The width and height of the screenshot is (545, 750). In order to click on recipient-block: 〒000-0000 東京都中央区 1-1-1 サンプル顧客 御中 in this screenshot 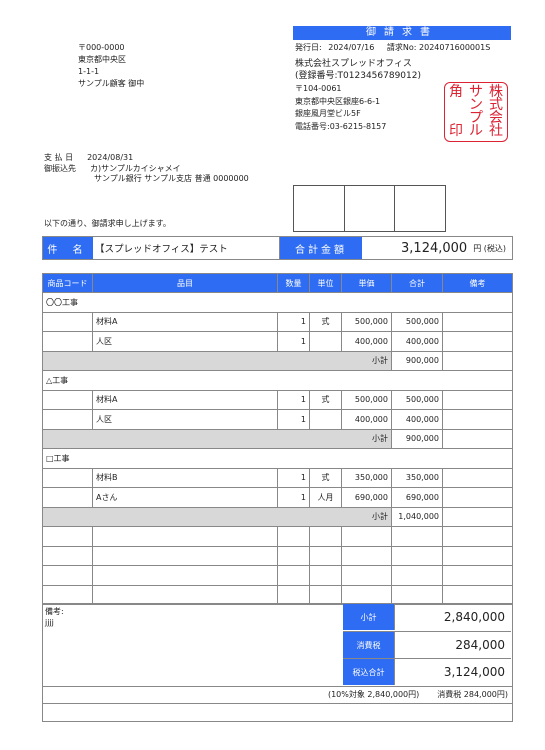, I will do `click(111, 66)`.